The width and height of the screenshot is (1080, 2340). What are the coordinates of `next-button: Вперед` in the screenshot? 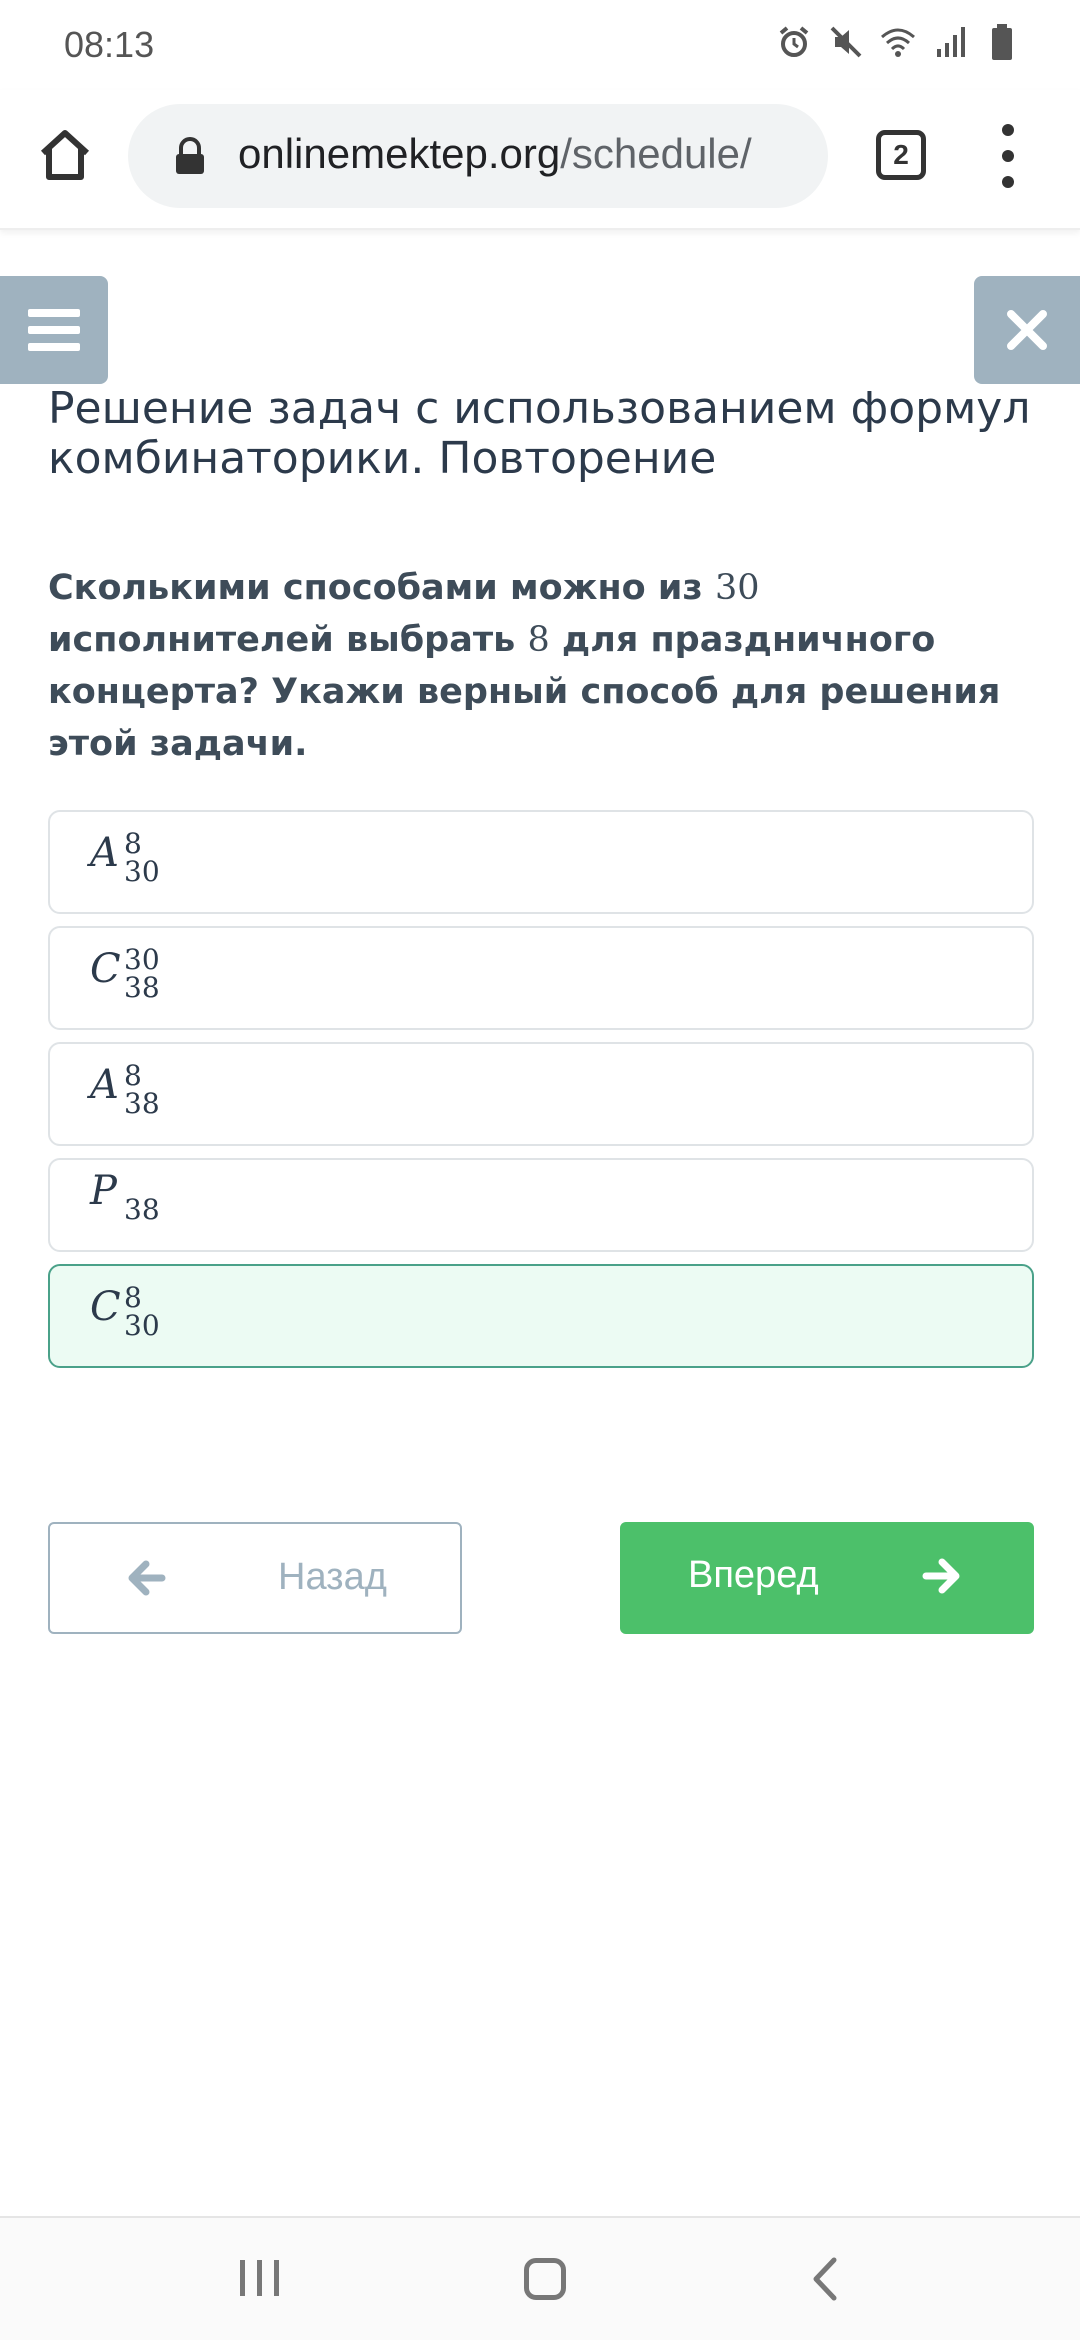 It's located at (827, 1578).